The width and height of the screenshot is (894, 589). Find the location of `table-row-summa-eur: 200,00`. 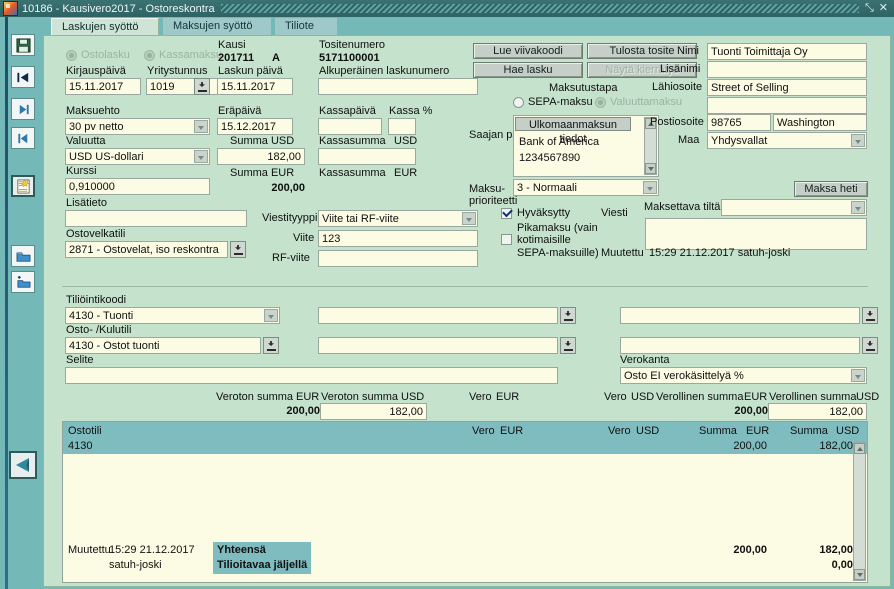

table-row-summa-eur: 200,00 is located at coordinates (725, 446).